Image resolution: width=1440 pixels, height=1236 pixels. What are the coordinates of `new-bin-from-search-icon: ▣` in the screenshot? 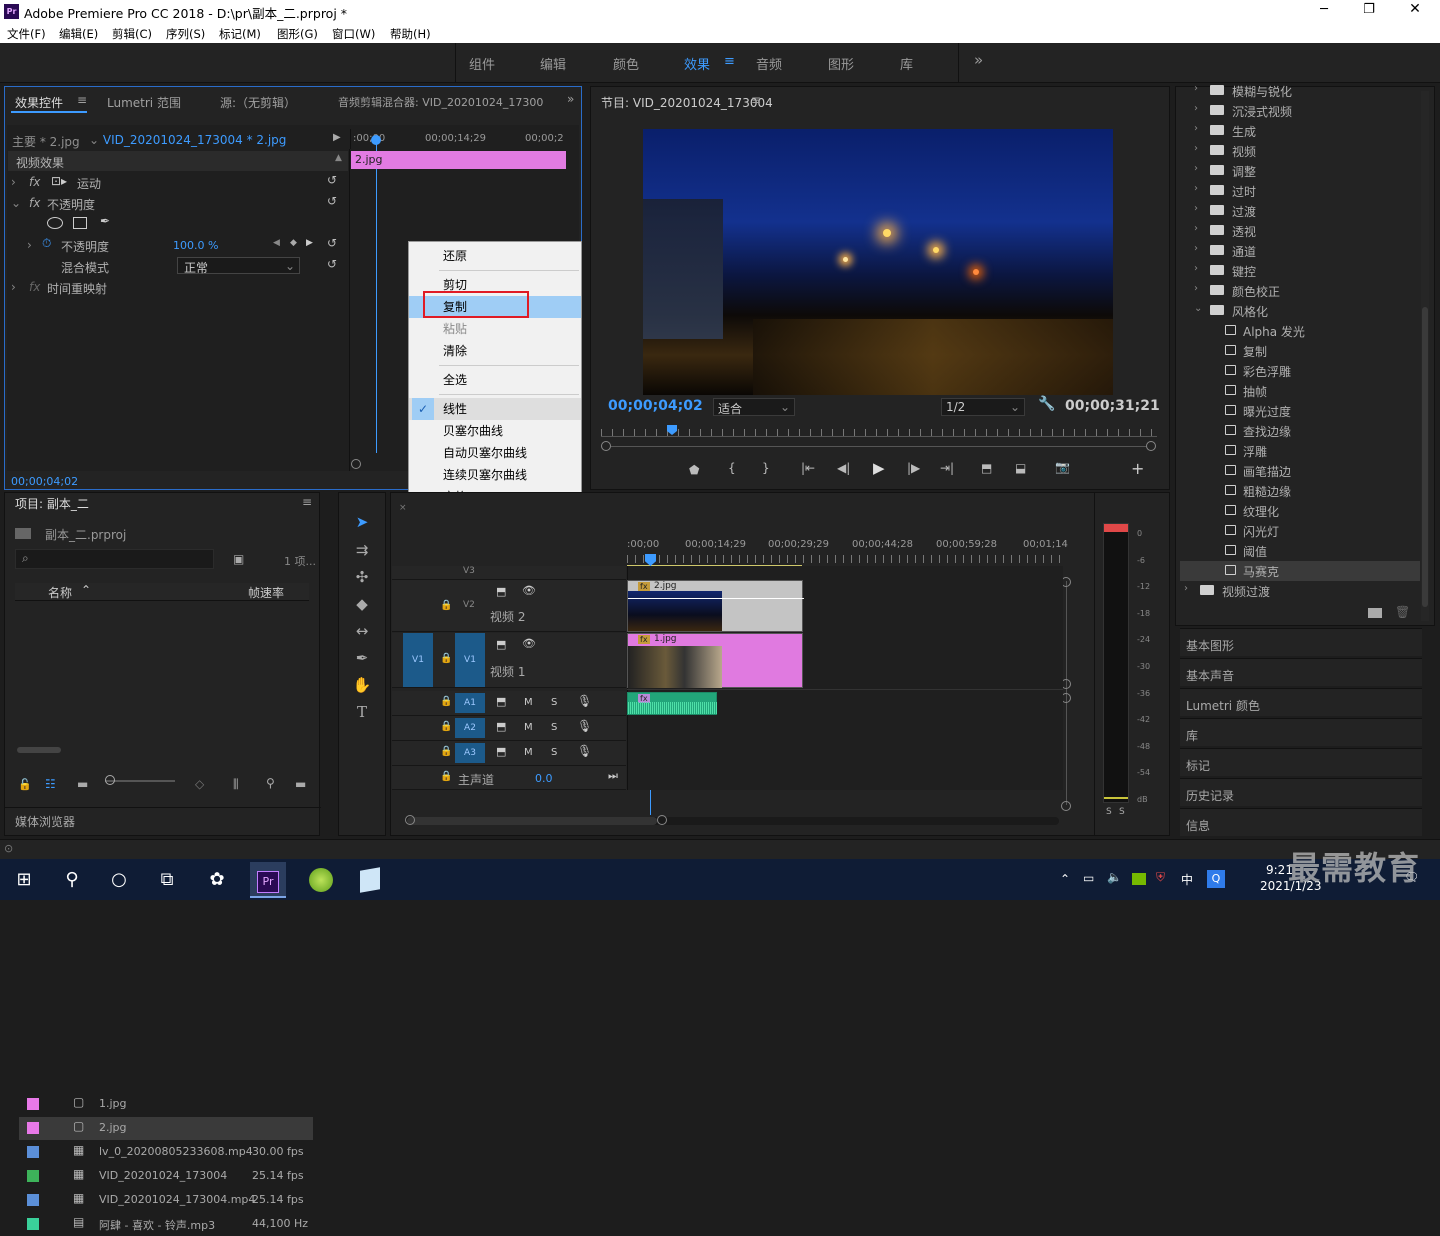 It's located at (238, 559).